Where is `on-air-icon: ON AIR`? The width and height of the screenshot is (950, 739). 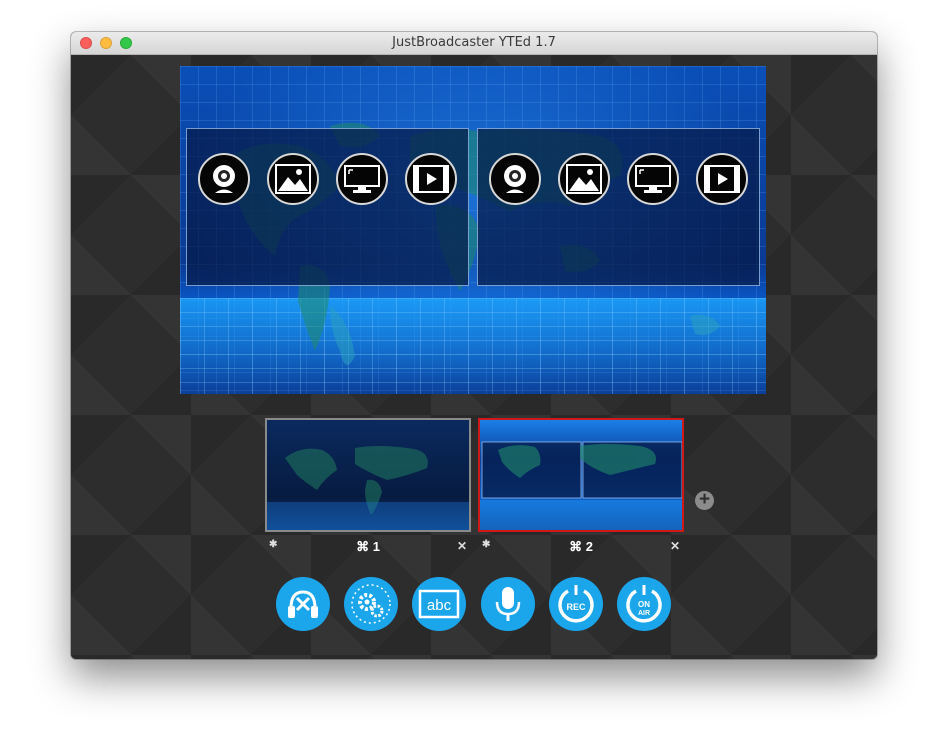
on-air-icon: ON AIR is located at coordinates (644, 604).